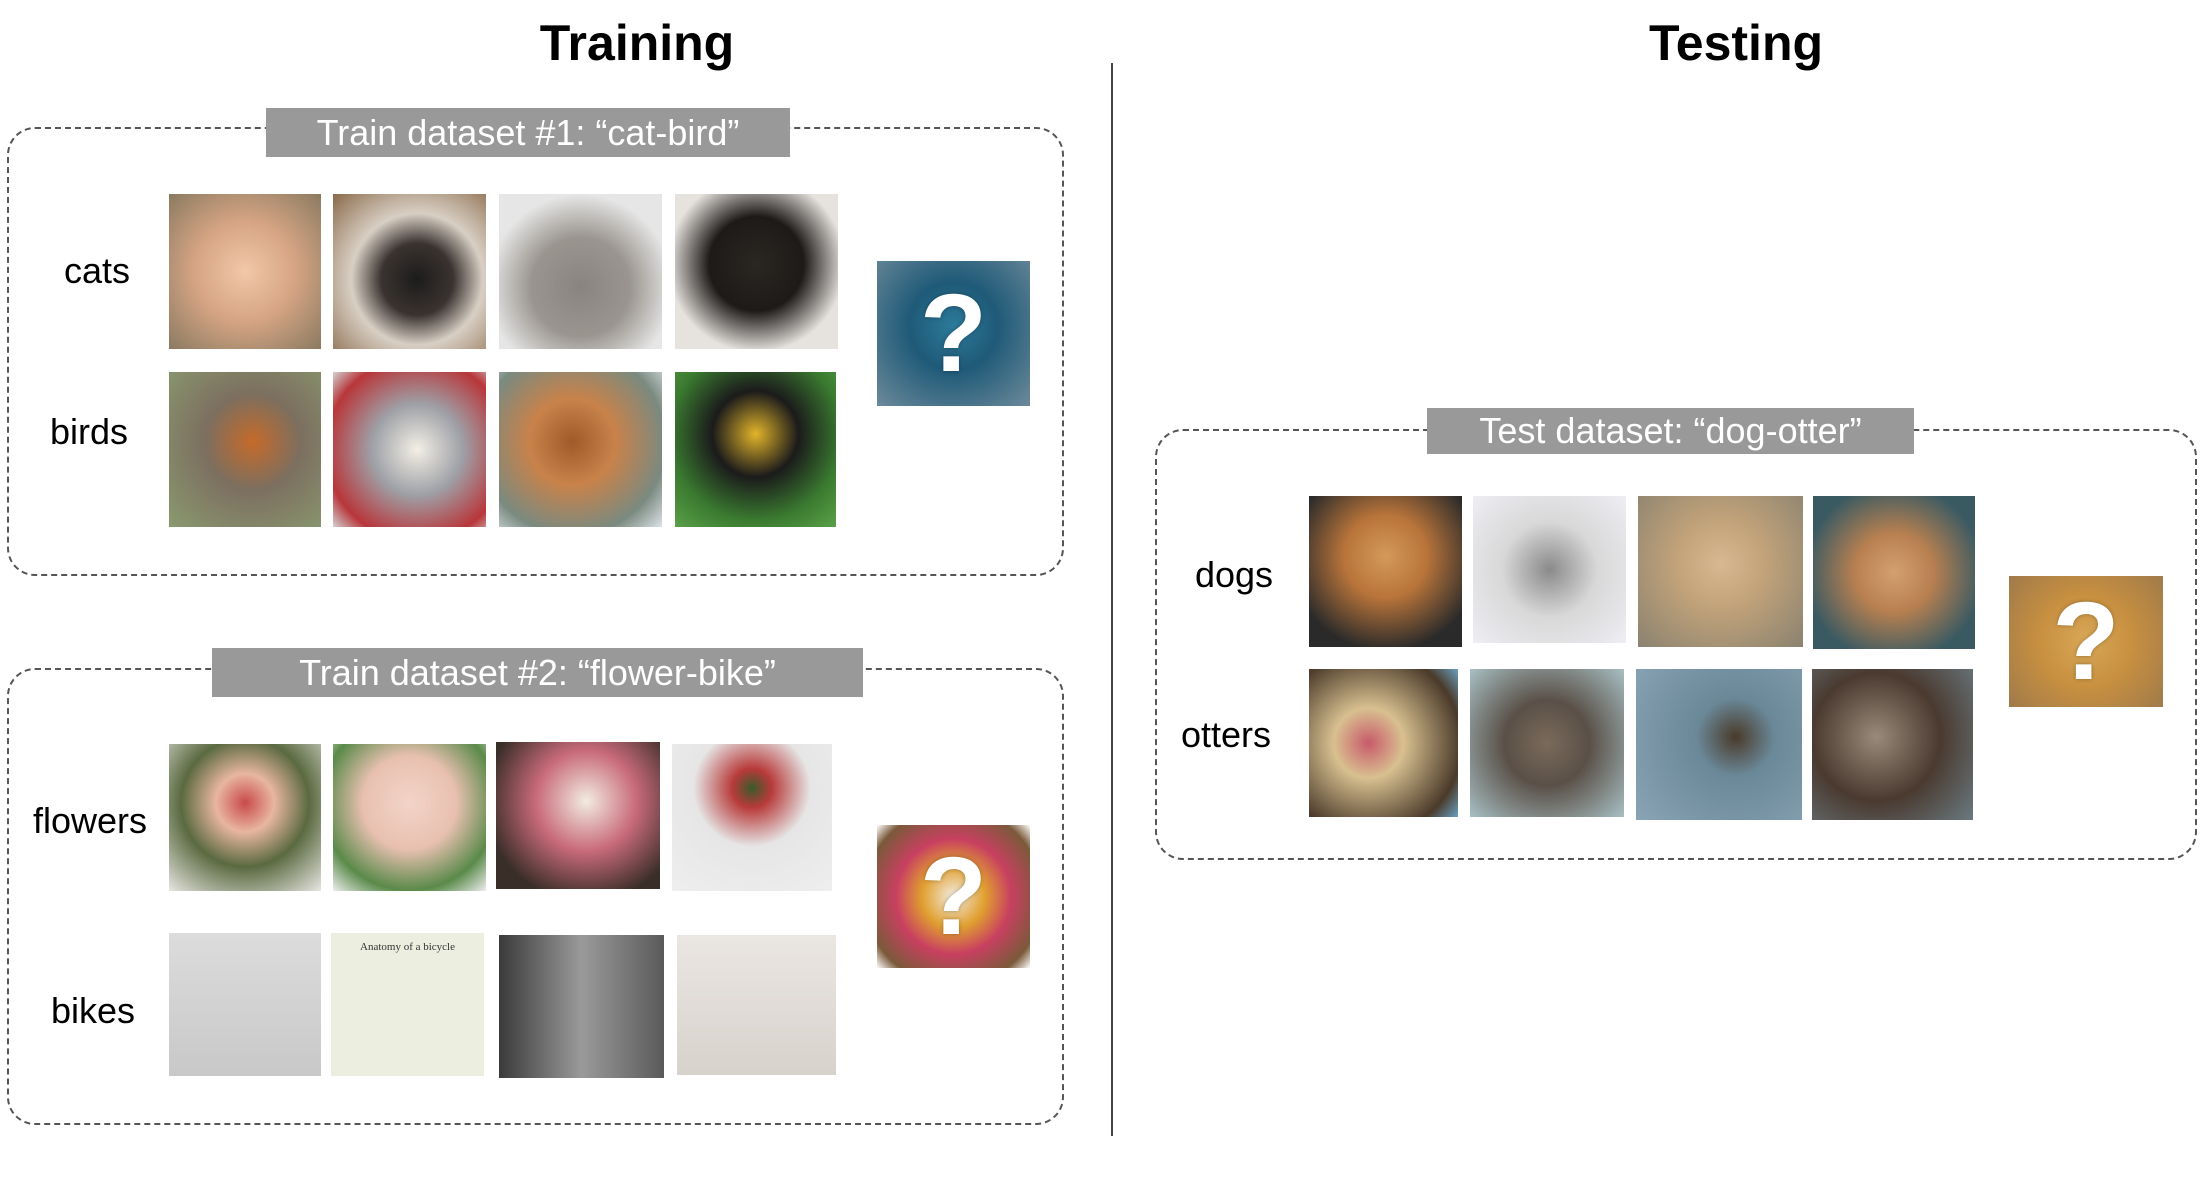 The width and height of the screenshot is (2204, 1186). I want to click on bike-diagram-caption: Anatomy of a bicycle, so click(407, 947).